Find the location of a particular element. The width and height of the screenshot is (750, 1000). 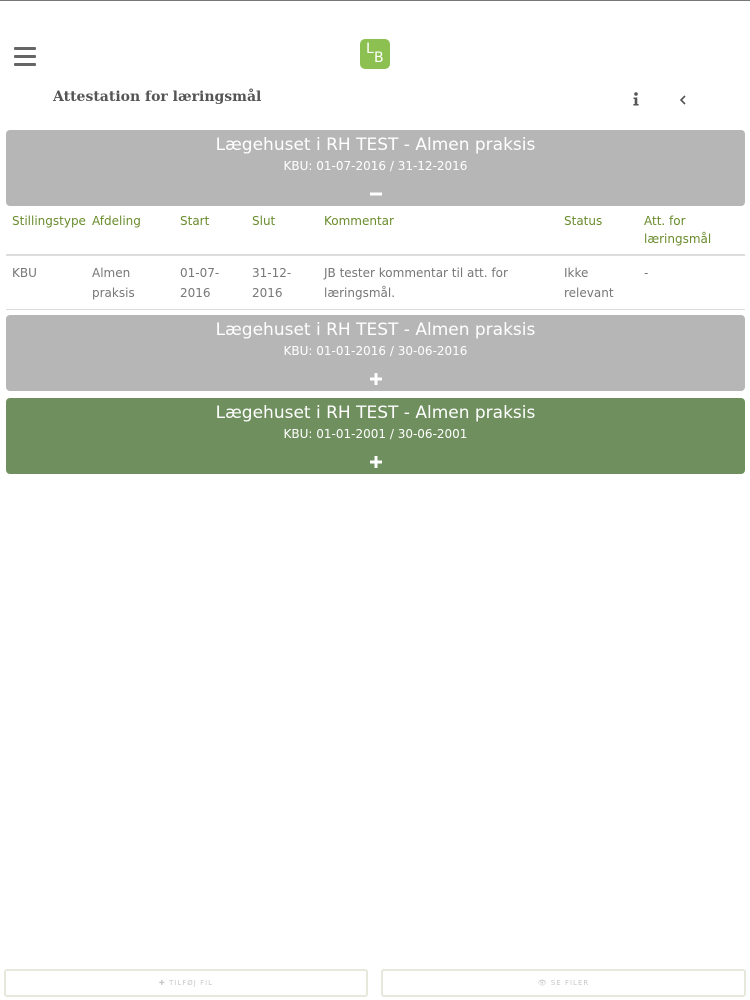

column-header: Start is located at coordinates (210, 231).